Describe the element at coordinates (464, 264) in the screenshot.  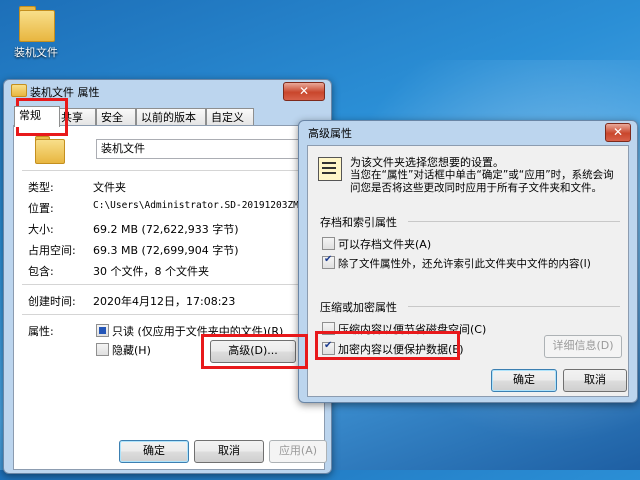
I see `index-label: 除了文件属性外，还允许索引此文件夹中文件的内容(I)` at that location.